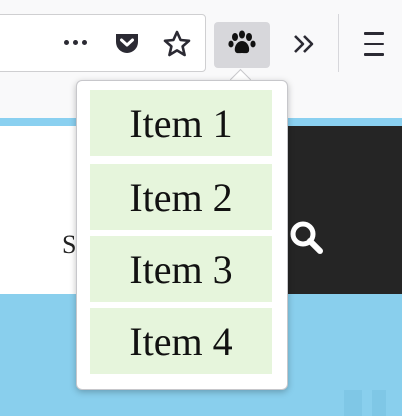 The width and height of the screenshot is (402, 416). What do you see at coordinates (309, 242) in the screenshot?
I see `search-icon` at bounding box center [309, 242].